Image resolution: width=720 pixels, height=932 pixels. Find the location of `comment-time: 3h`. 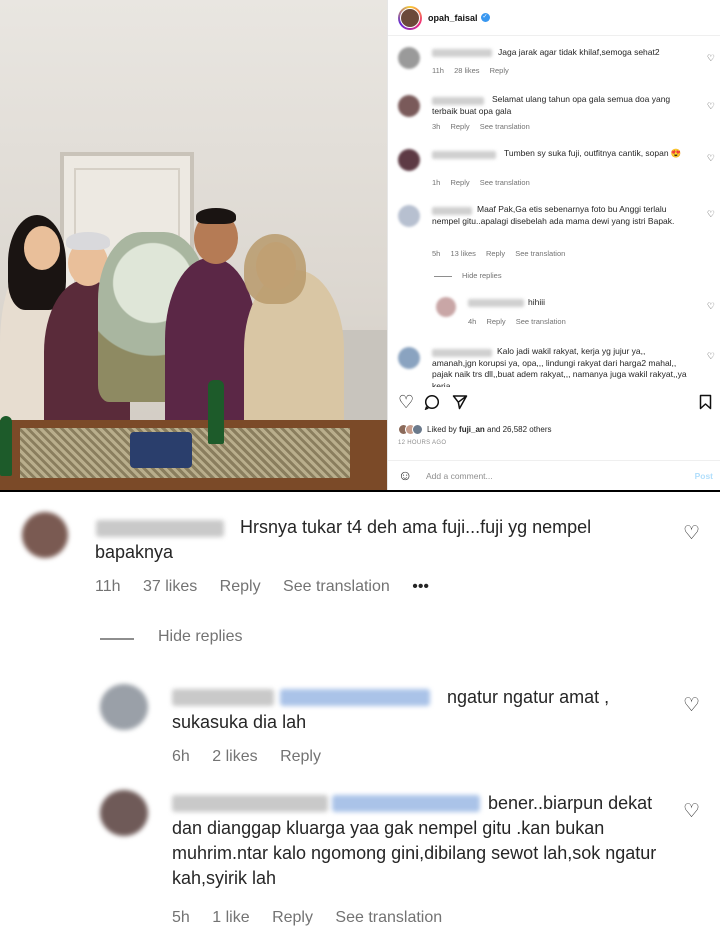

comment-time: 3h is located at coordinates (436, 126).